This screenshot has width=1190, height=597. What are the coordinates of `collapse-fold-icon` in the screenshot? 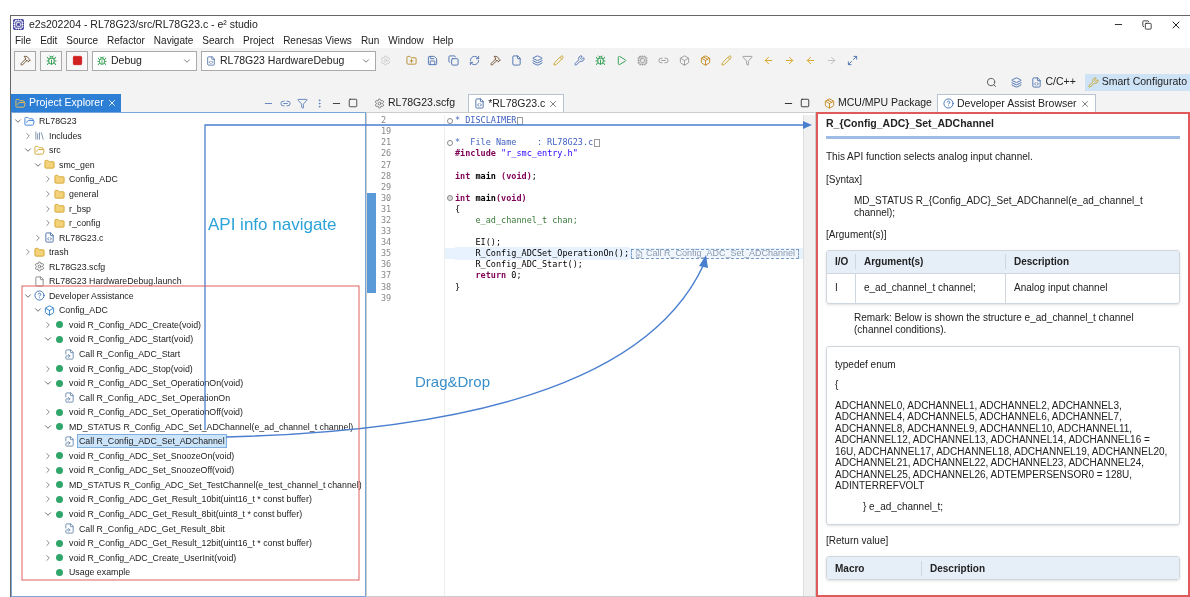 It's located at (450, 198).